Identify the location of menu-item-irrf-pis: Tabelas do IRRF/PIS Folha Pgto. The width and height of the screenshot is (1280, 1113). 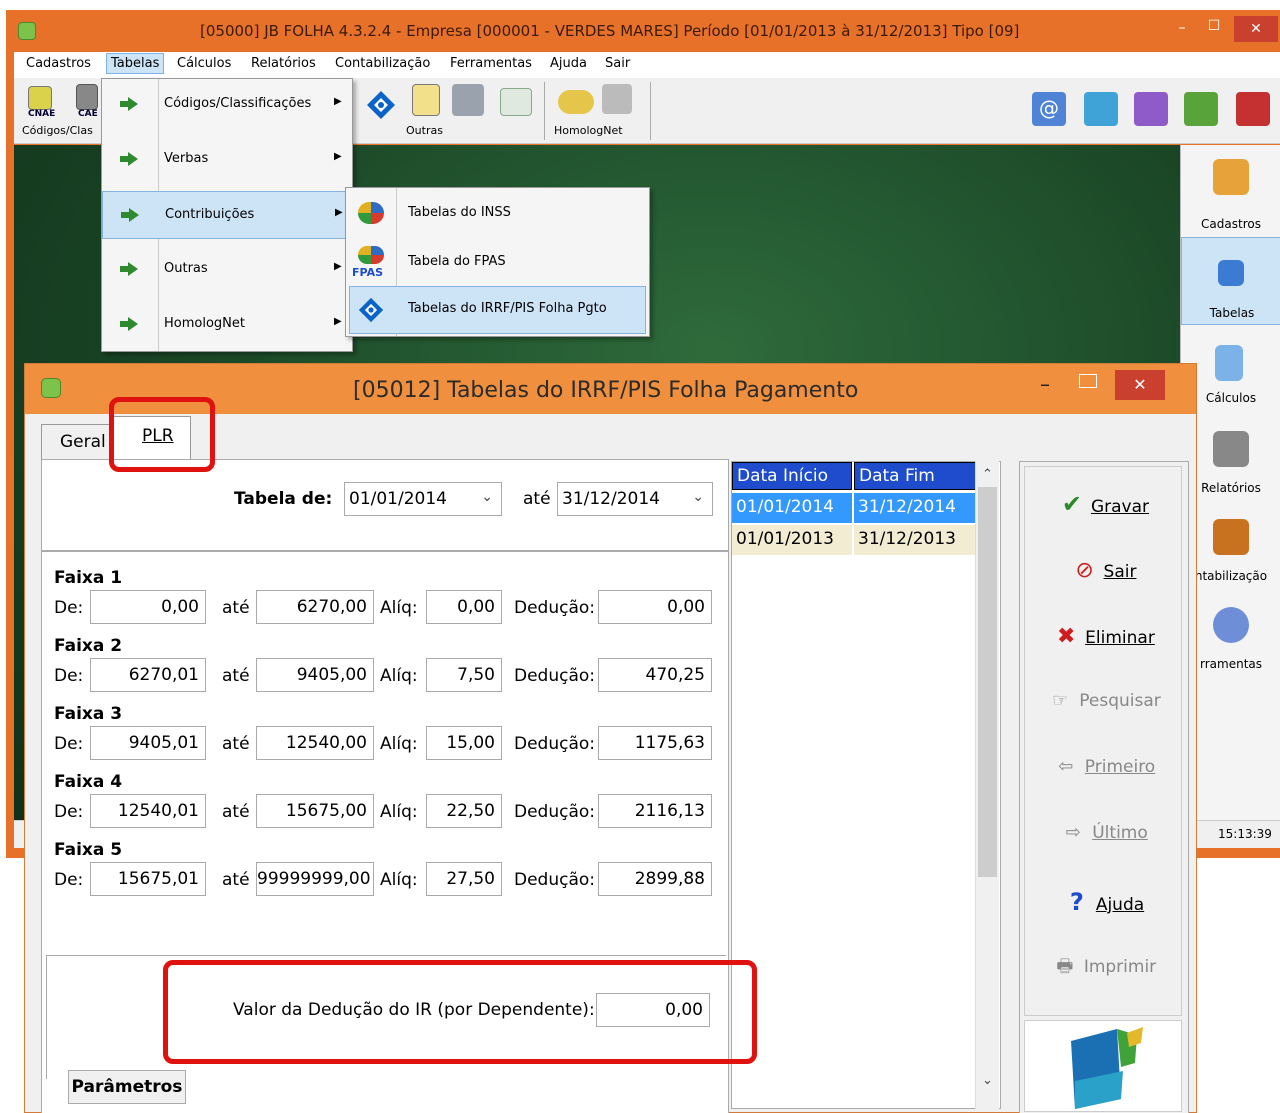
(497, 310).